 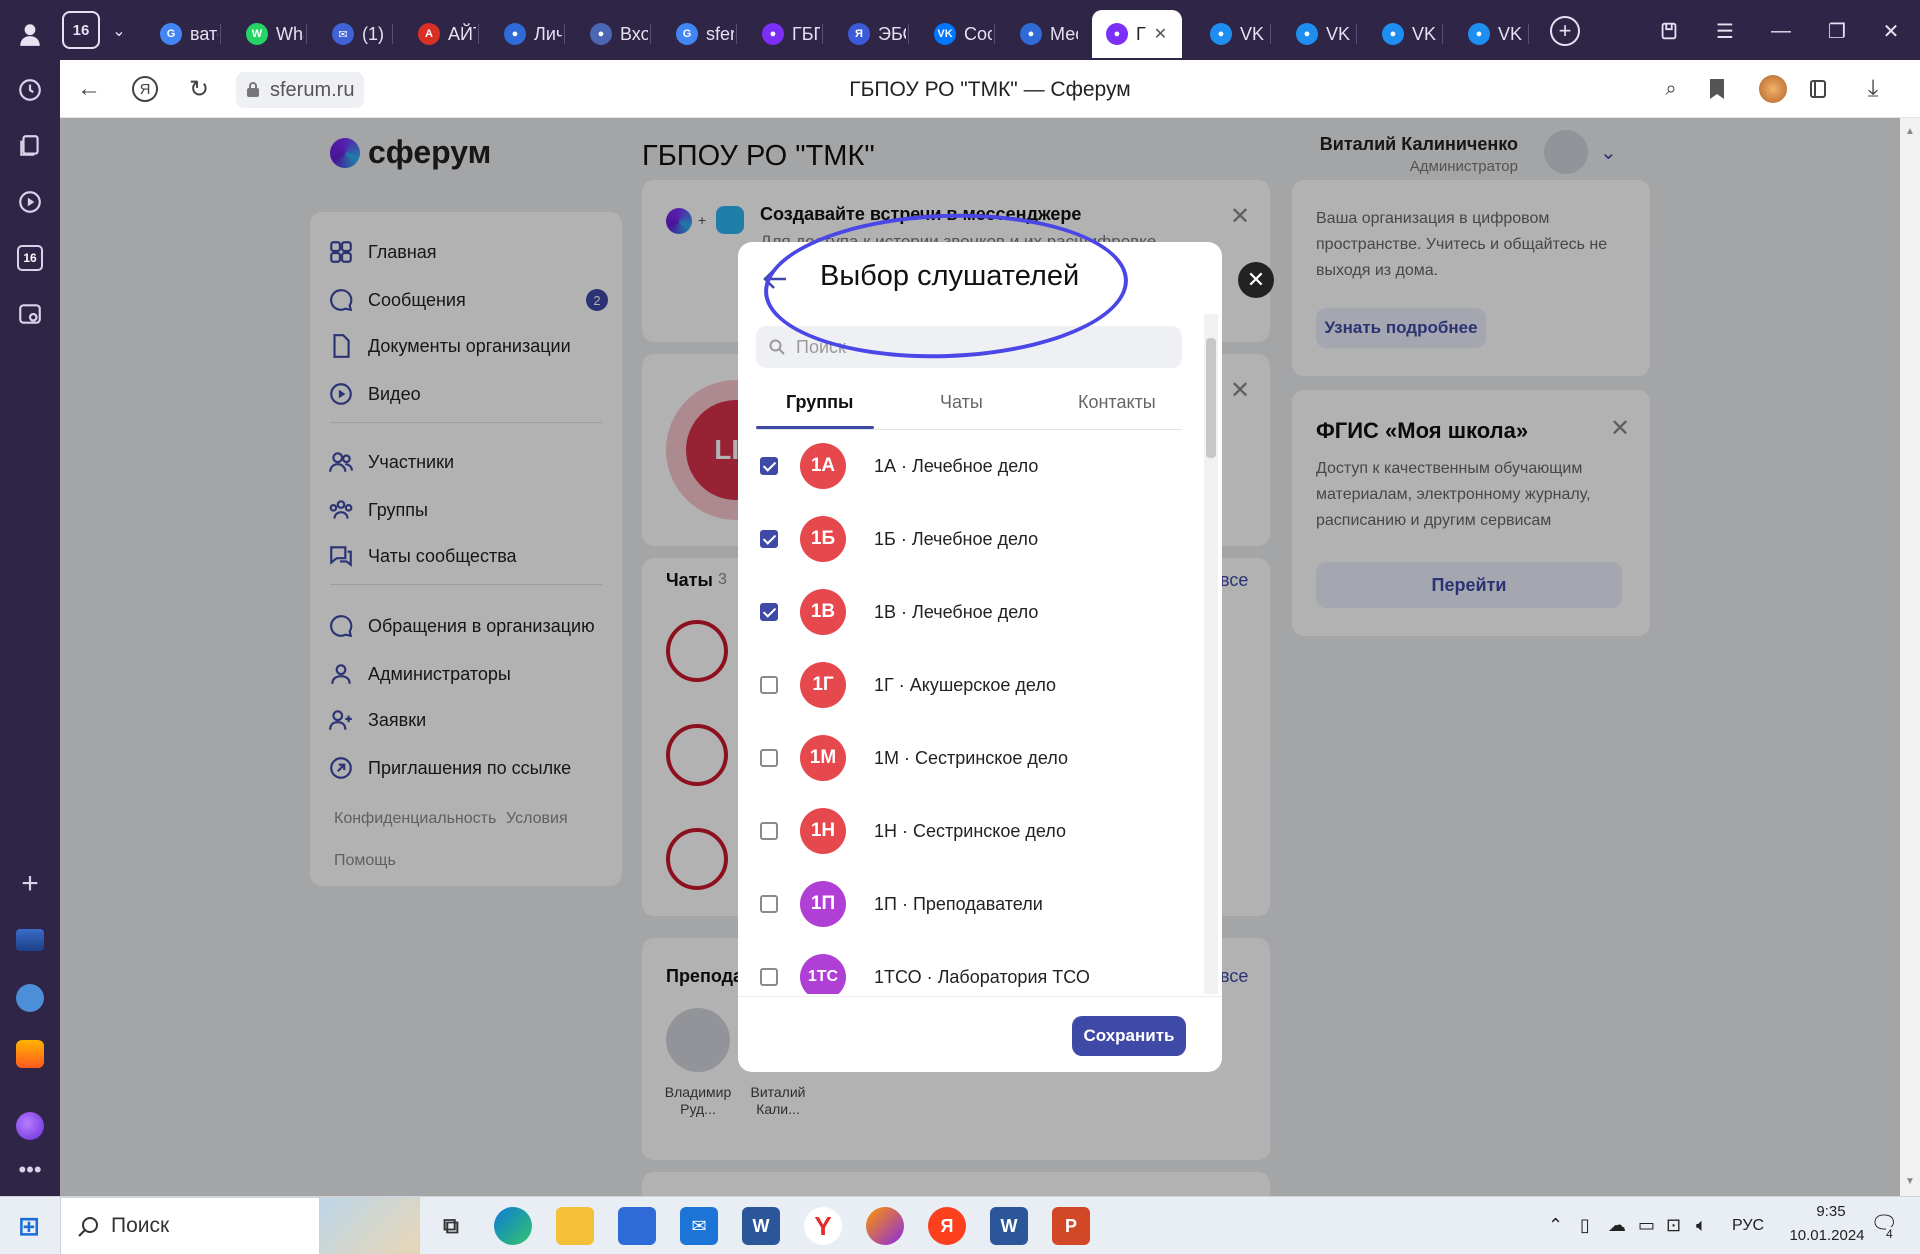 What do you see at coordinates (199, 89) in the screenshot?
I see `reload-icon: ↻` at bounding box center [199, 89].